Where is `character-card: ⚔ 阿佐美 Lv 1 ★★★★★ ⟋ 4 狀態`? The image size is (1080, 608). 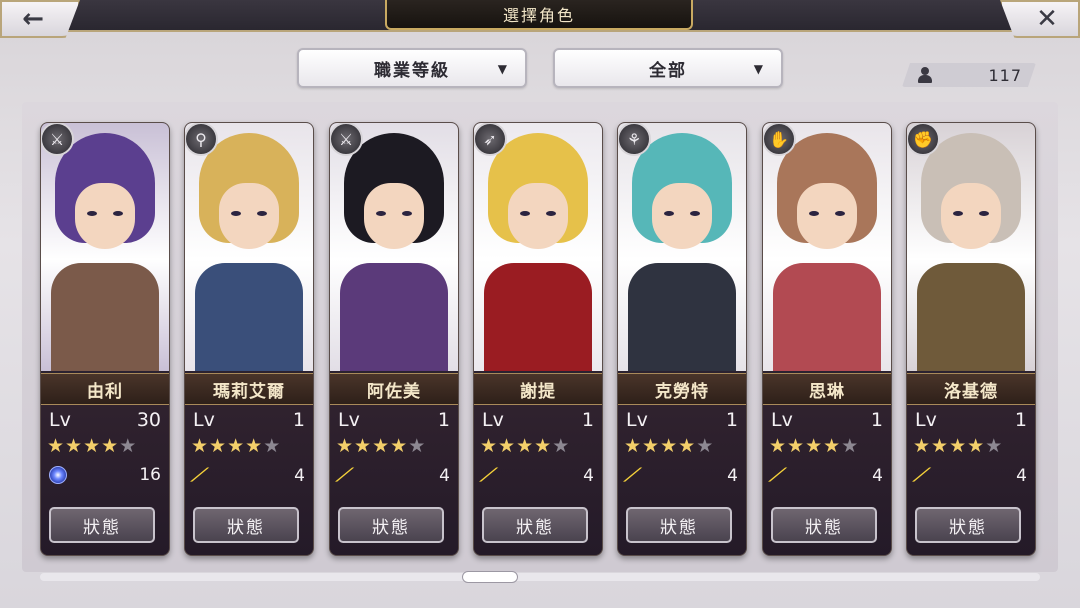
character-card: ⚔ 阿佐美 Lv 1 ★★★★★ ⟋ 4 狀態 is located at coordinates (394, 339).